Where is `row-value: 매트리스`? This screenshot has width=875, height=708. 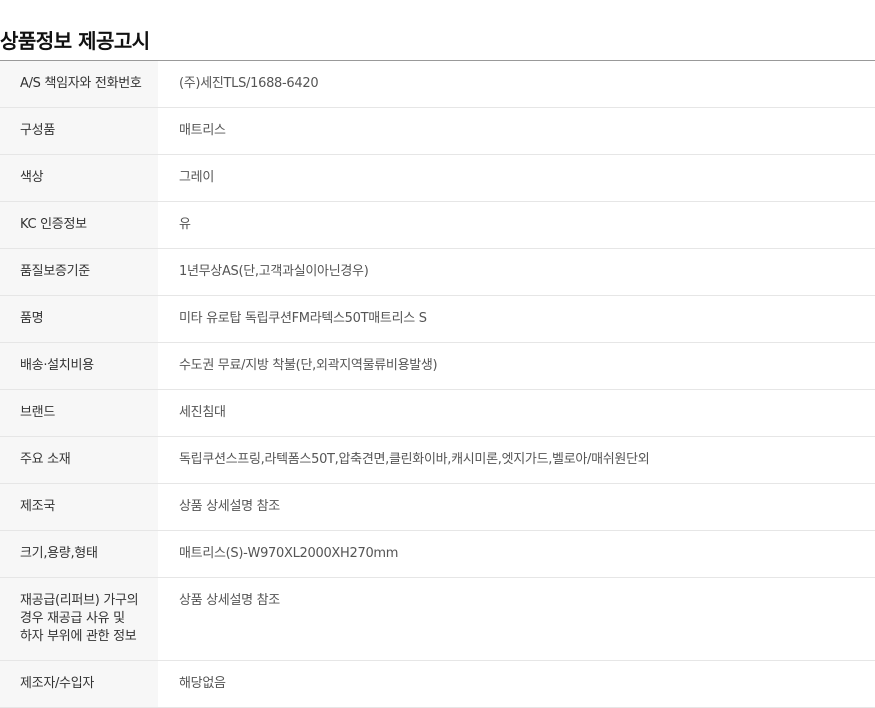
row-value: 매트리스 is located at coordinates (516, 131).